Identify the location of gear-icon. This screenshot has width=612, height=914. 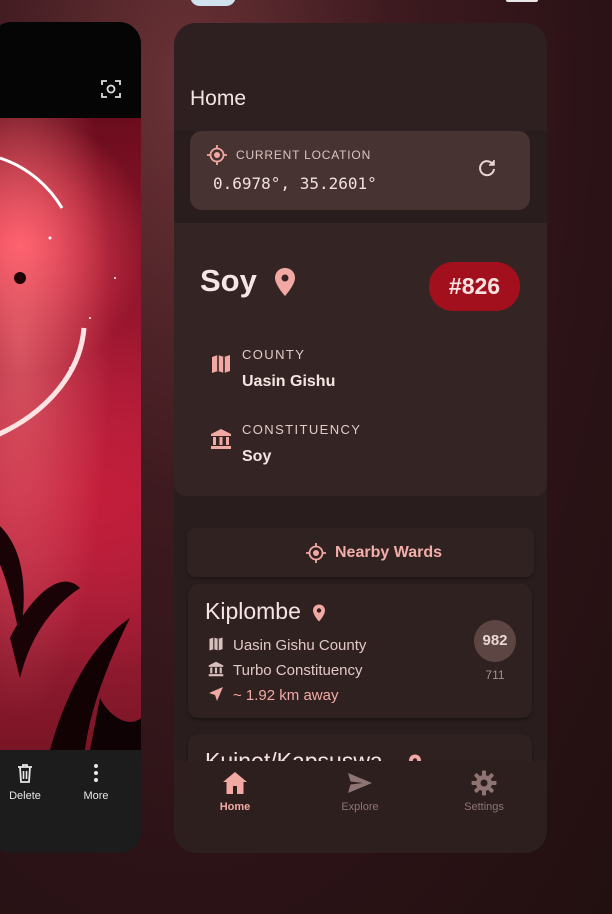
(484, 783).